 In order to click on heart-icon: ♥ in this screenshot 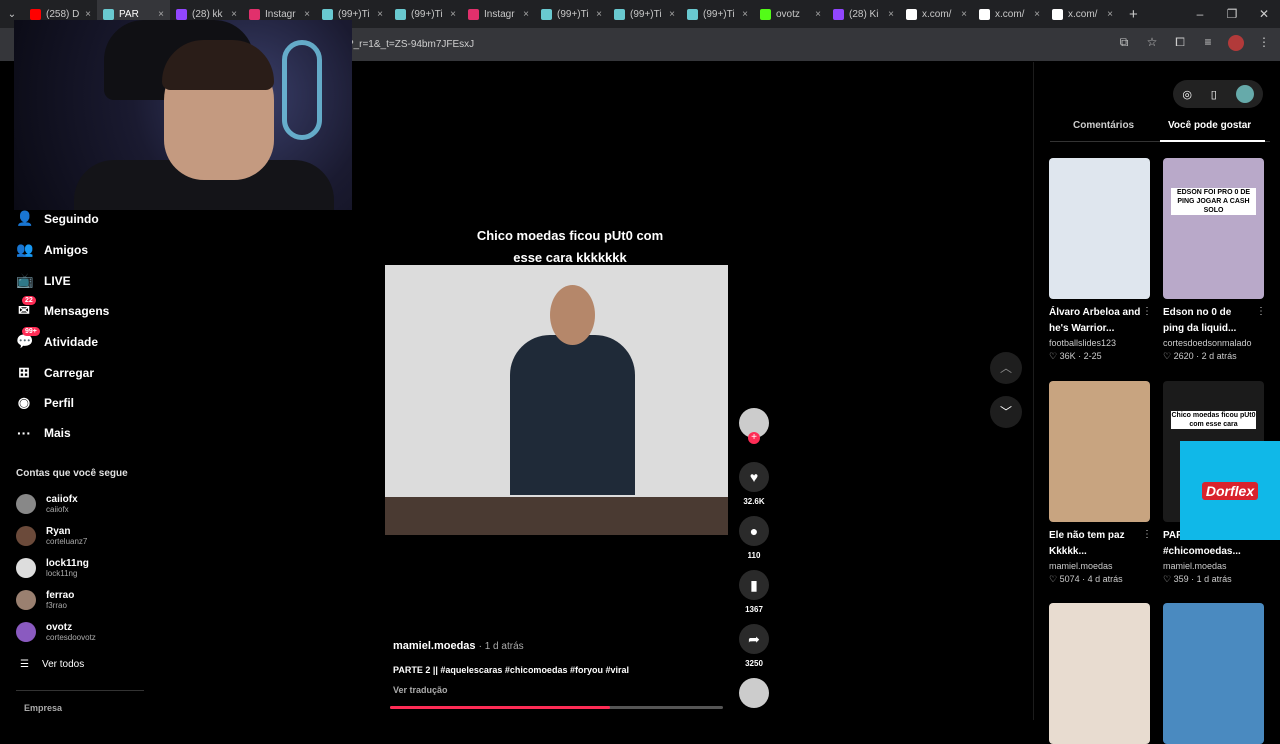, I will do `click(754, 477)`.